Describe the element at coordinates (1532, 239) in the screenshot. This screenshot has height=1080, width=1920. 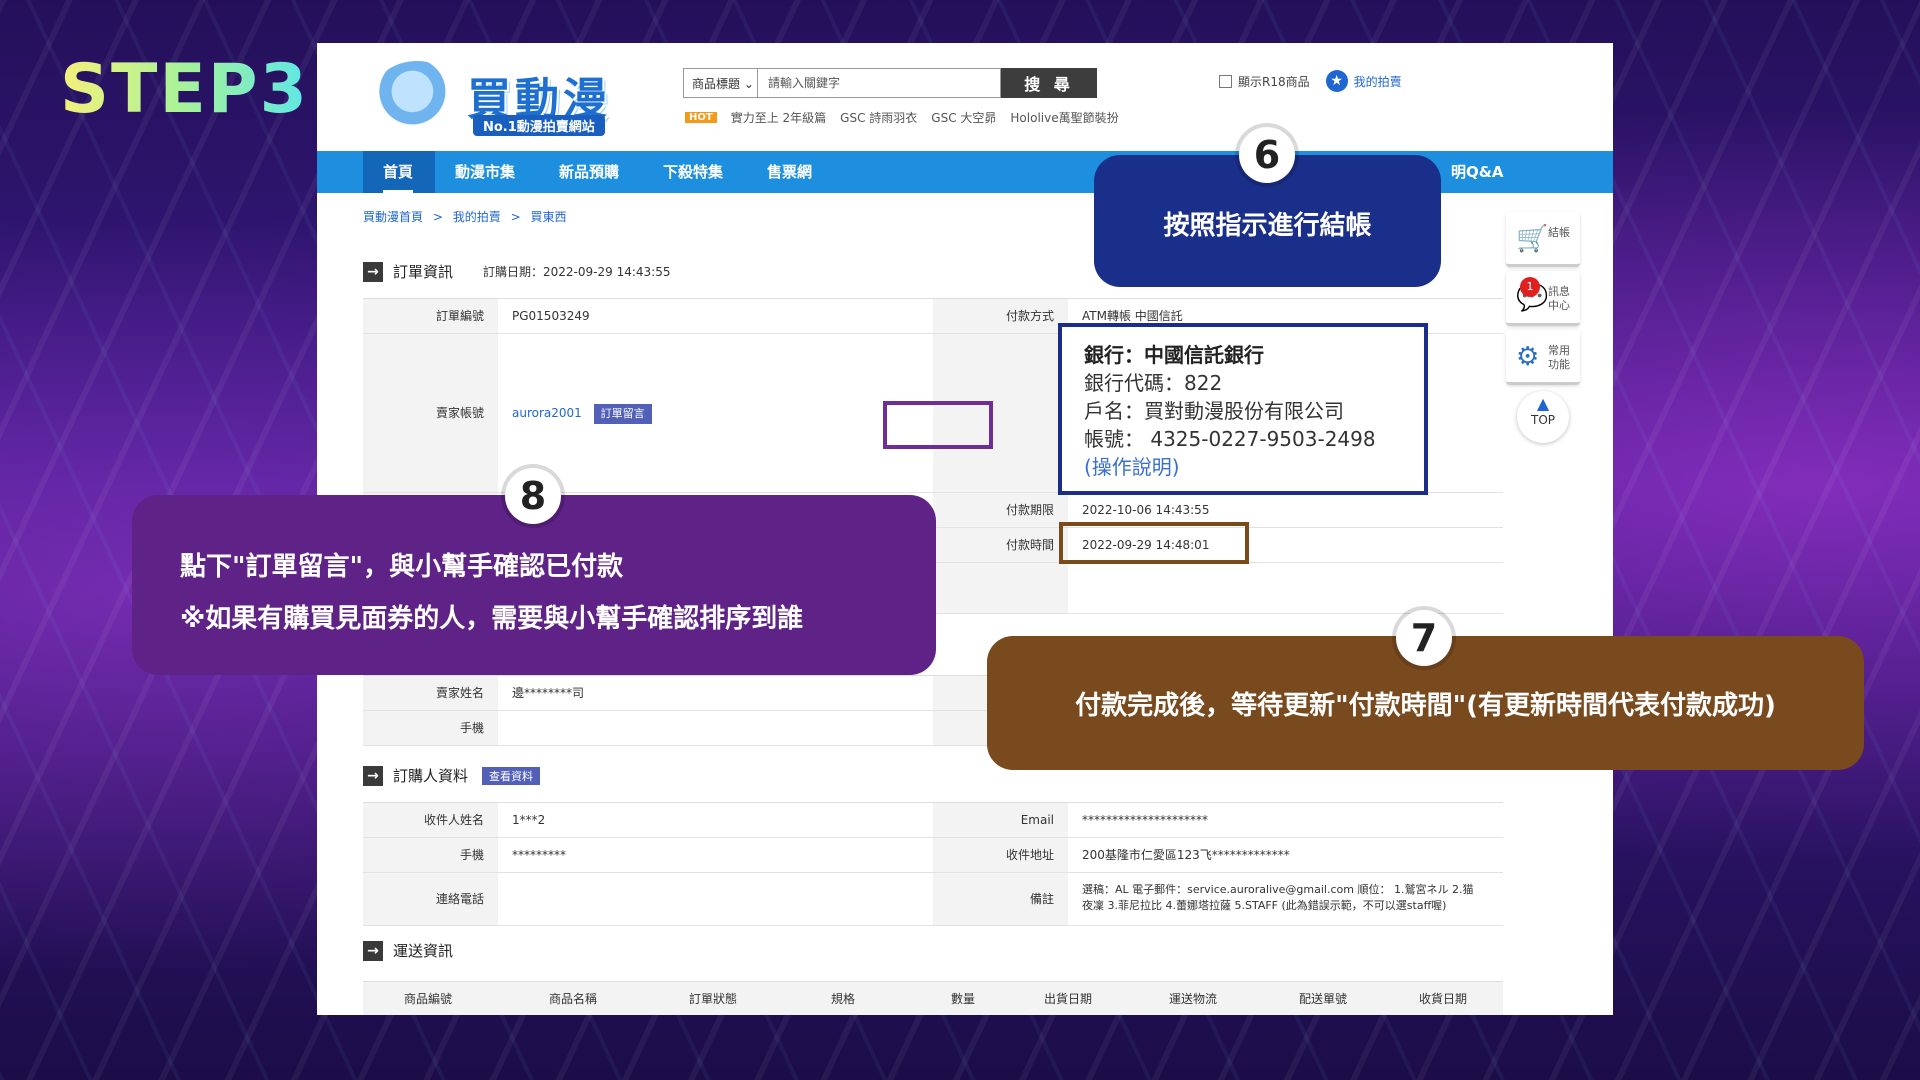
I see `cart-icon: 🛒` at that location.